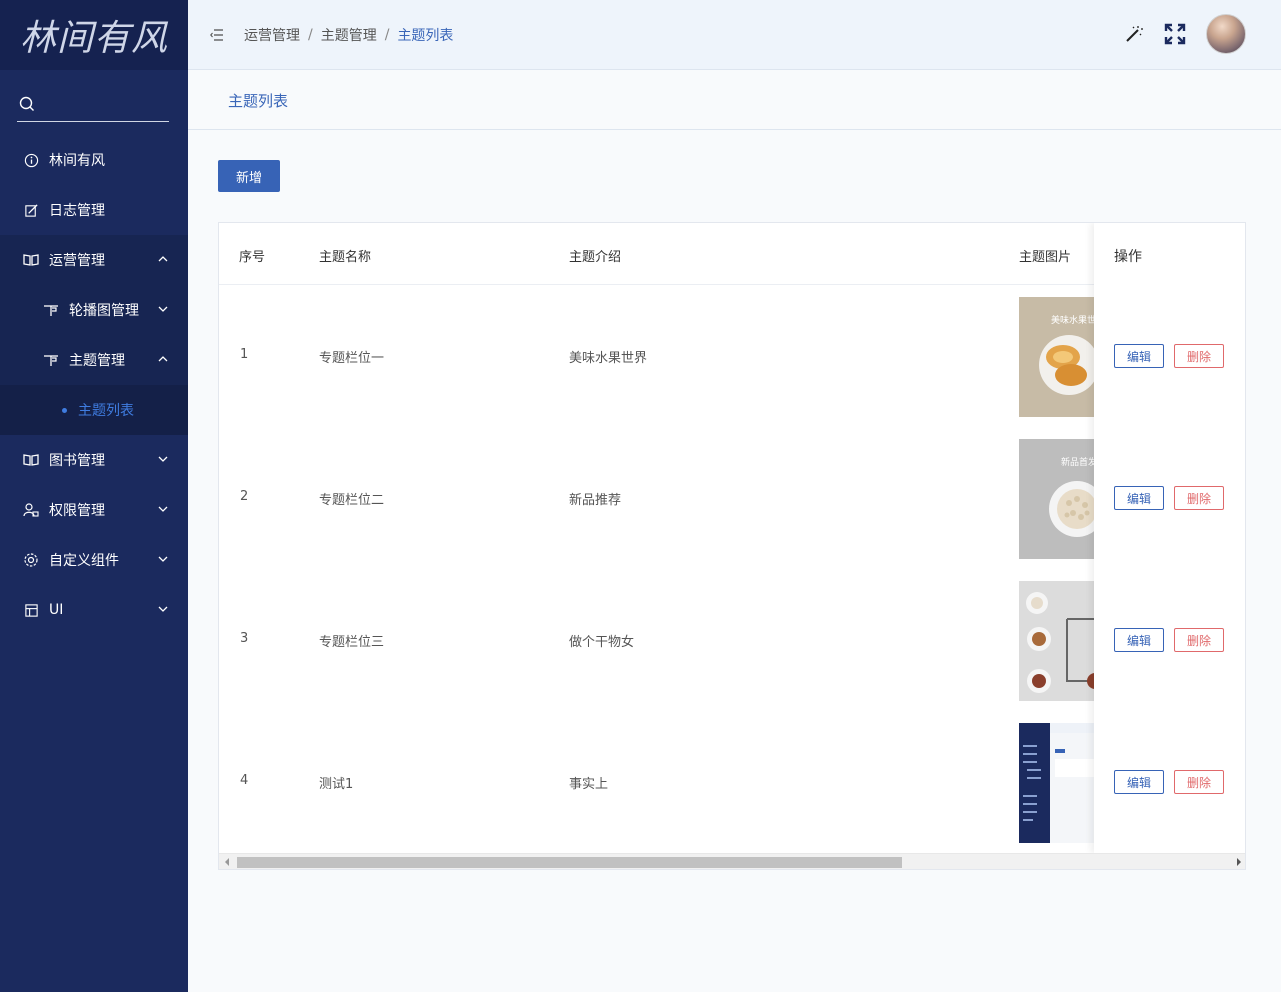 The height and width of the screenshot is (992, 1281). What do you see at coordinates (77, 161) in the screenshot?
I see `sidebar-item-label: 林间有风` at bounding box center [77, 161].